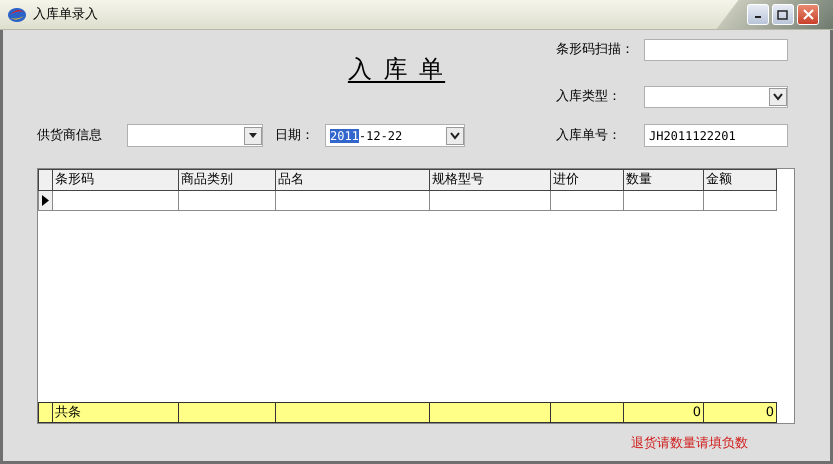 This screenshot has width=833, height=464. I want to click on field-label: 日期：, so click(295, 135).